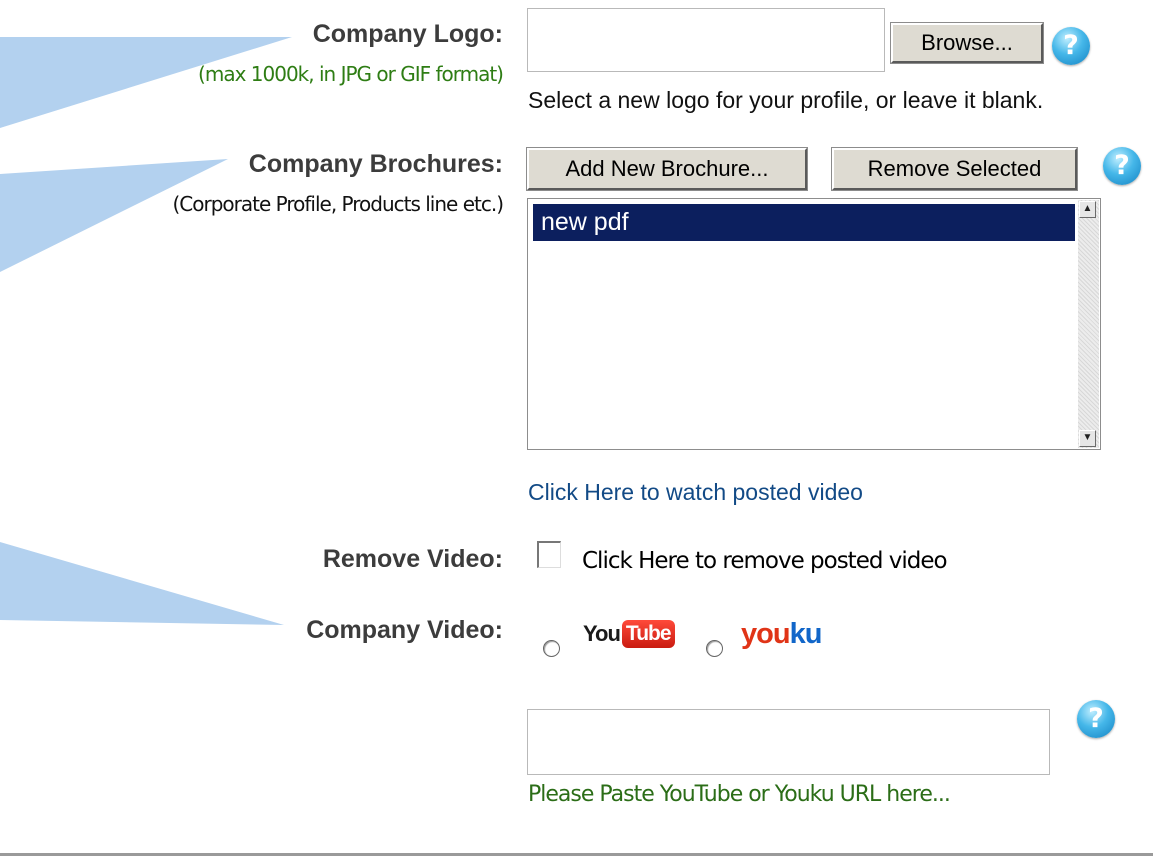 The height and width of the screenshot is (858, 1153). I want to click on remove-video-checkbox-label: Click Here to remove posted video, so click(765, 561).